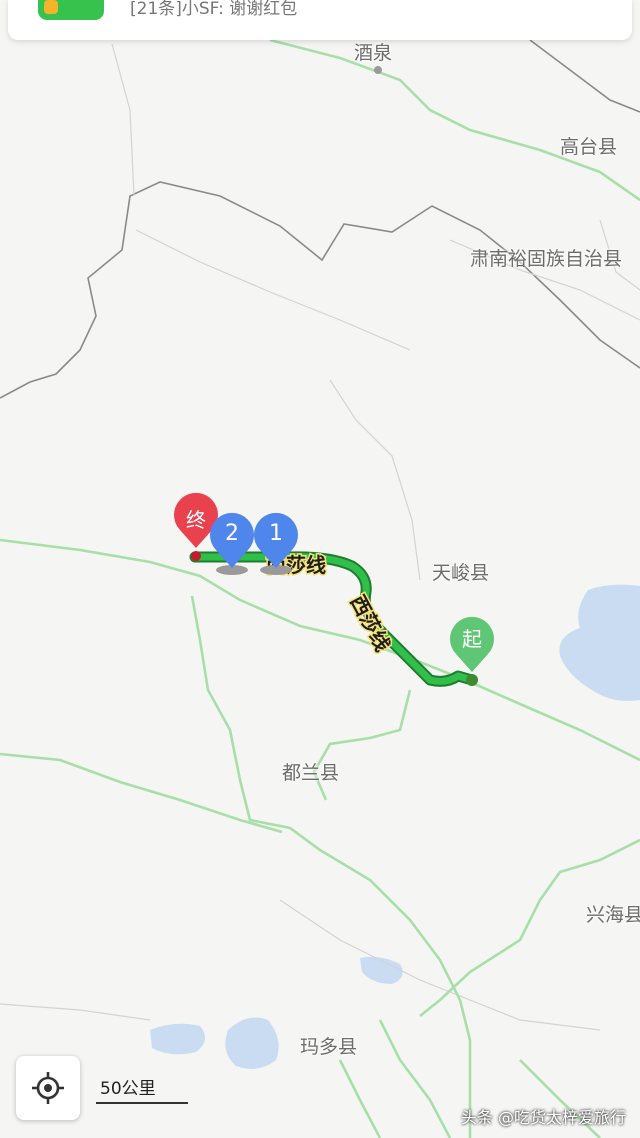 The height and width of the screenshot is (1138, 640). I want to click on map-scale-bar: 50公里, so click(142, 1090).